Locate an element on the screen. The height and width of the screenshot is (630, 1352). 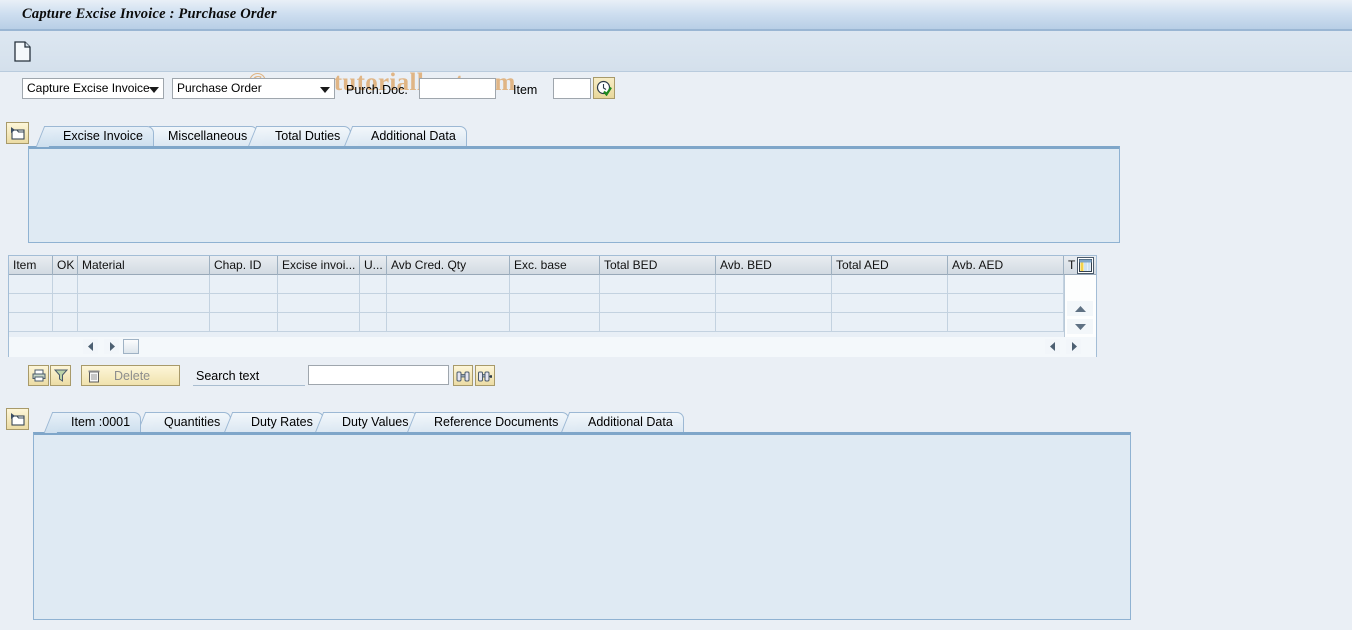
tab-quantities: Quantities is located at coordinates (190, 422).